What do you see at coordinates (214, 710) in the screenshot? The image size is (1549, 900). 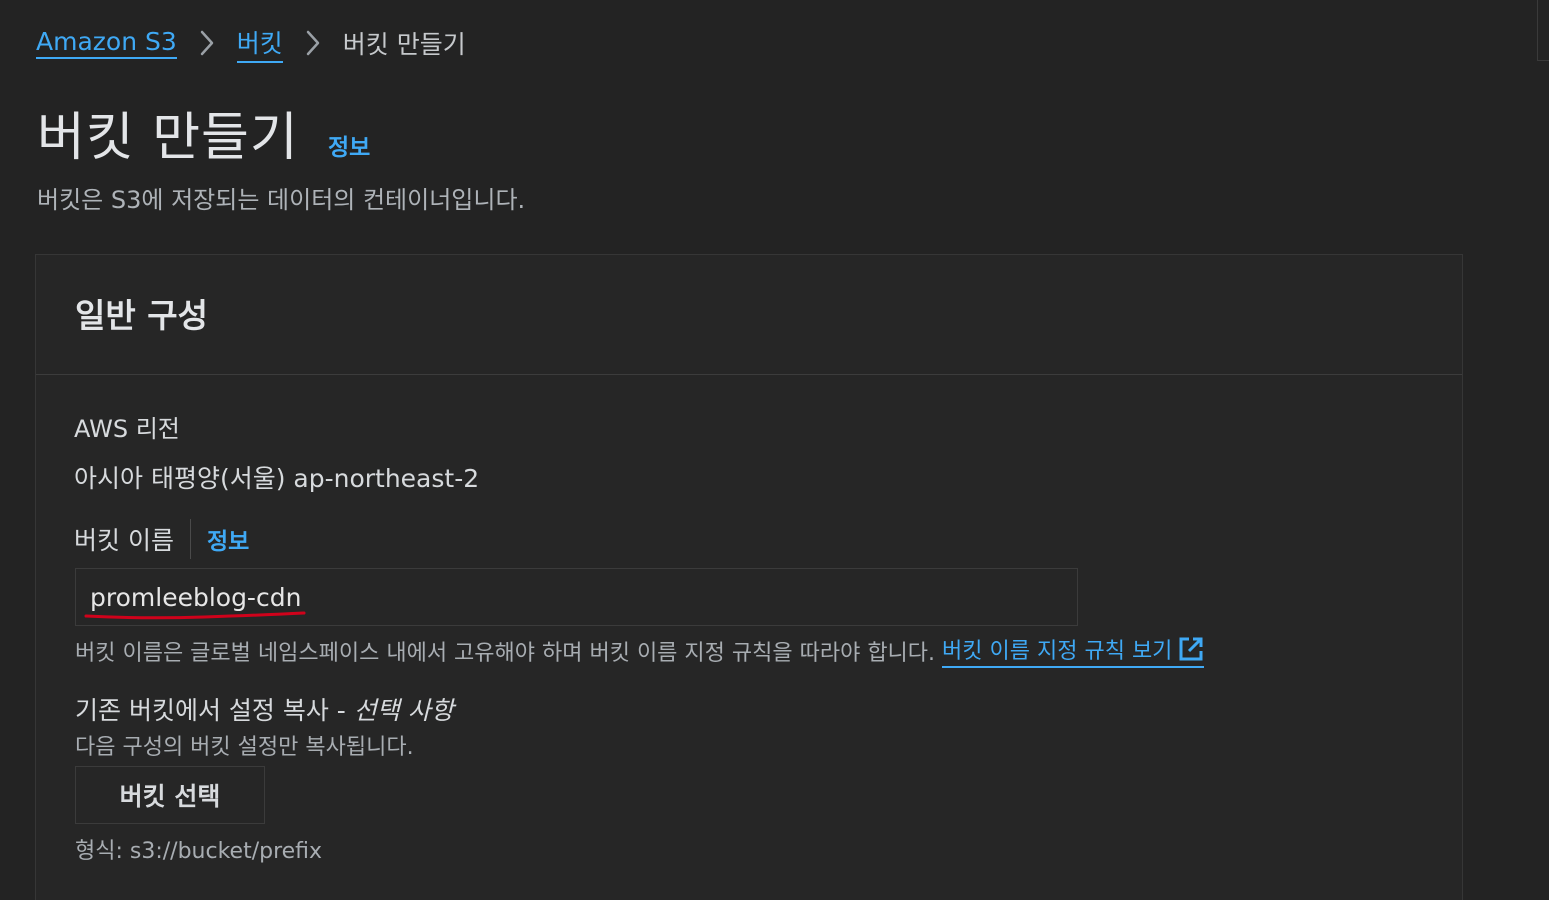 I see `copy-settings-label-text: 기존 버킷에서 설정 복사 -` at bounding box center [214, 710].